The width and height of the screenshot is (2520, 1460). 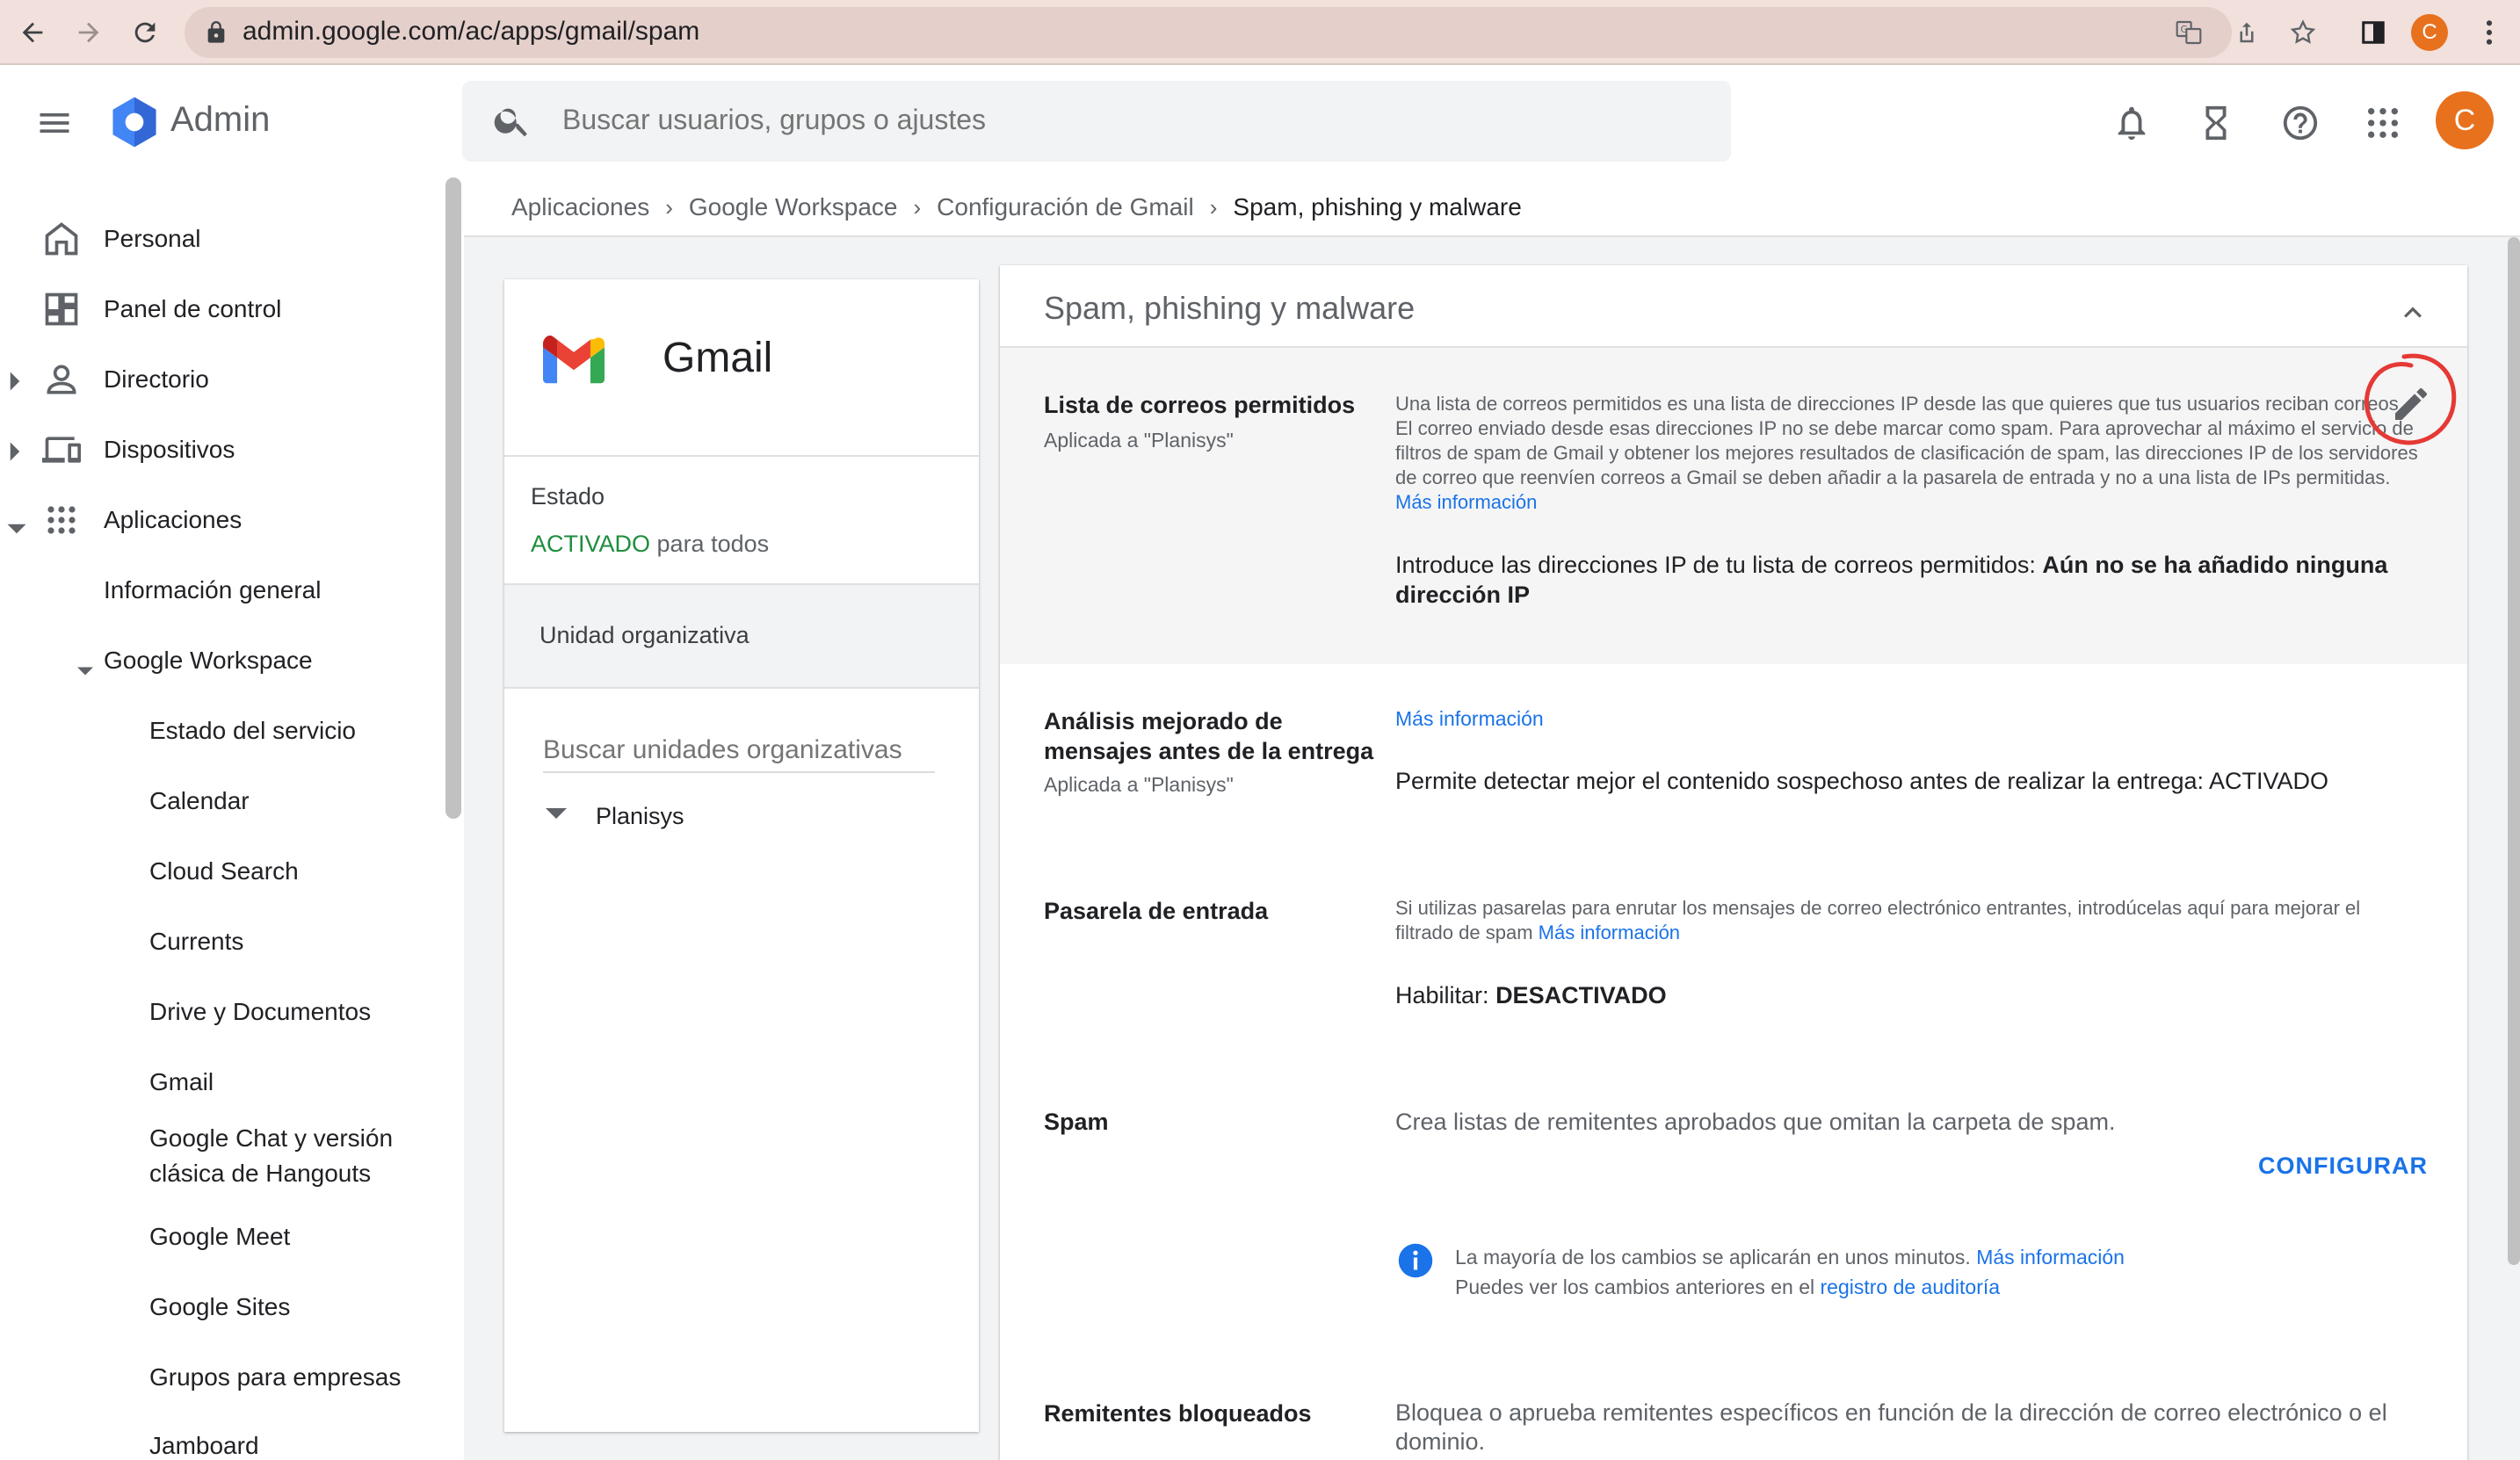 I want to click on bookmark-star-icon, so click(x=2303, y=32).